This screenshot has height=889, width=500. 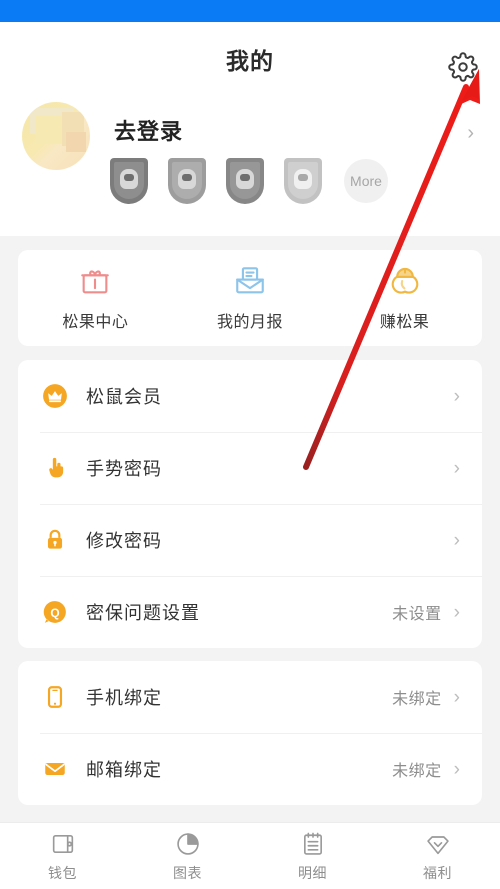 What do you see at coordinates (95, 298) in the screenshot?
I see `quick-action-pinecone-center: 松果中心` at bounding box center [95, 298].